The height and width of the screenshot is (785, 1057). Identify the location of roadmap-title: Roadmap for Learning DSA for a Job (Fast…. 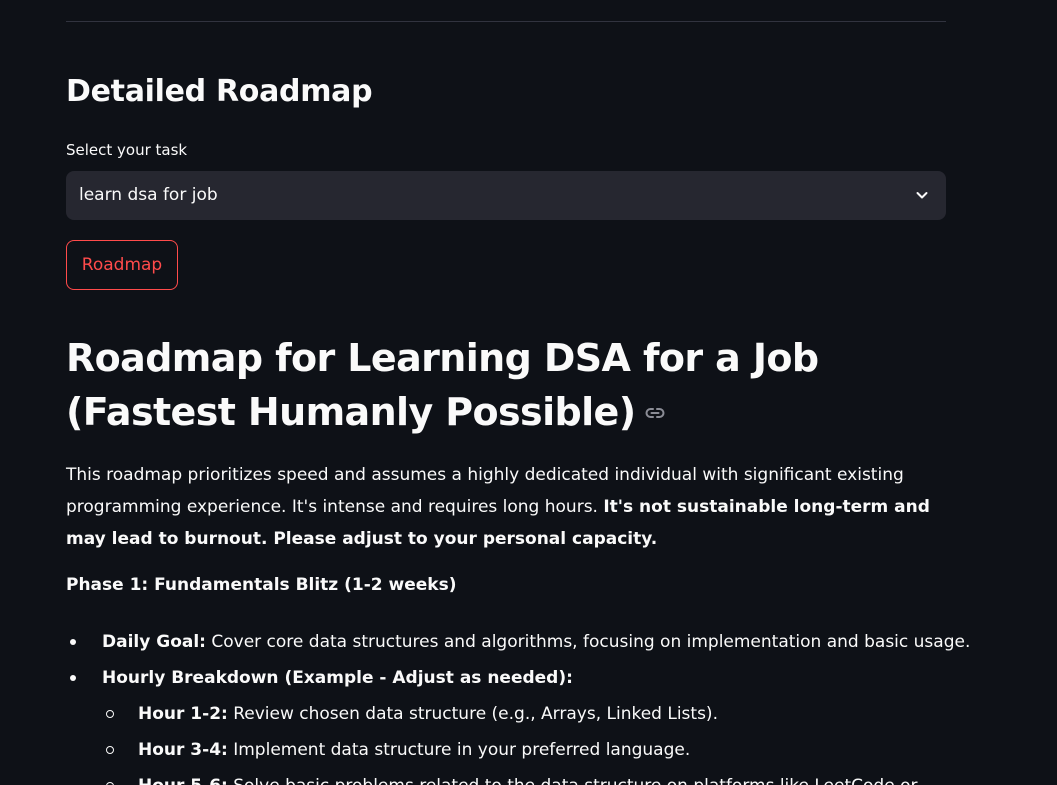
(506, 385).